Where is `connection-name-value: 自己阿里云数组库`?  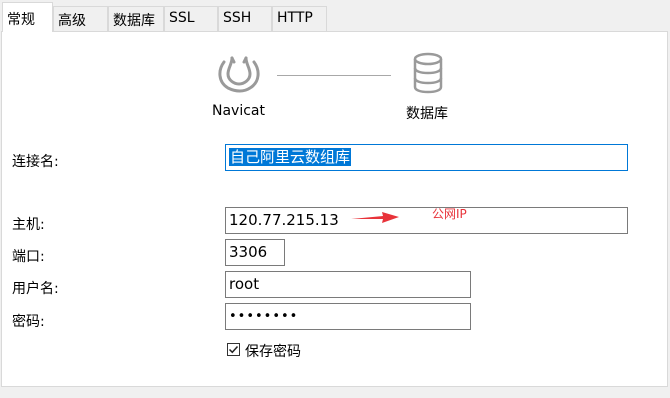 connection-name-value: 自己阿里云数组库 is located at coordinates (290, 157).